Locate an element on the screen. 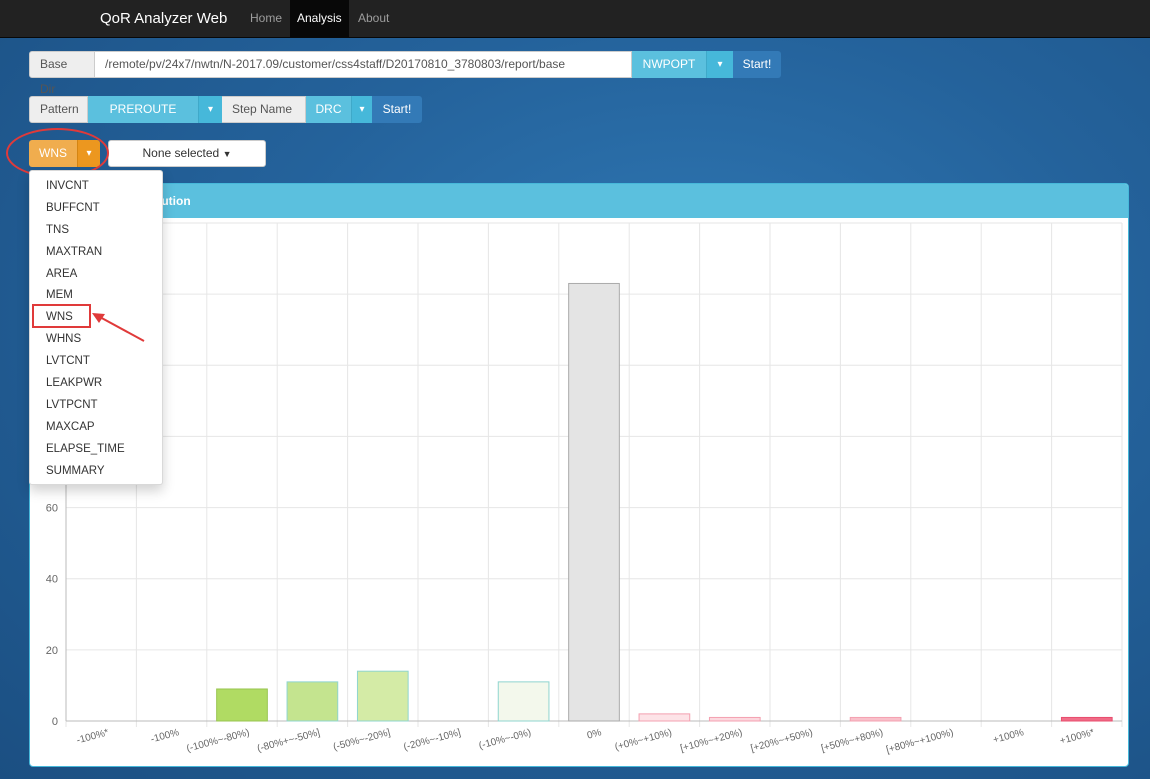 The height and width of the screenshot is (779, 1150). menu-item-maxtran: MAXTRAN is located at coordinates (96, 253).